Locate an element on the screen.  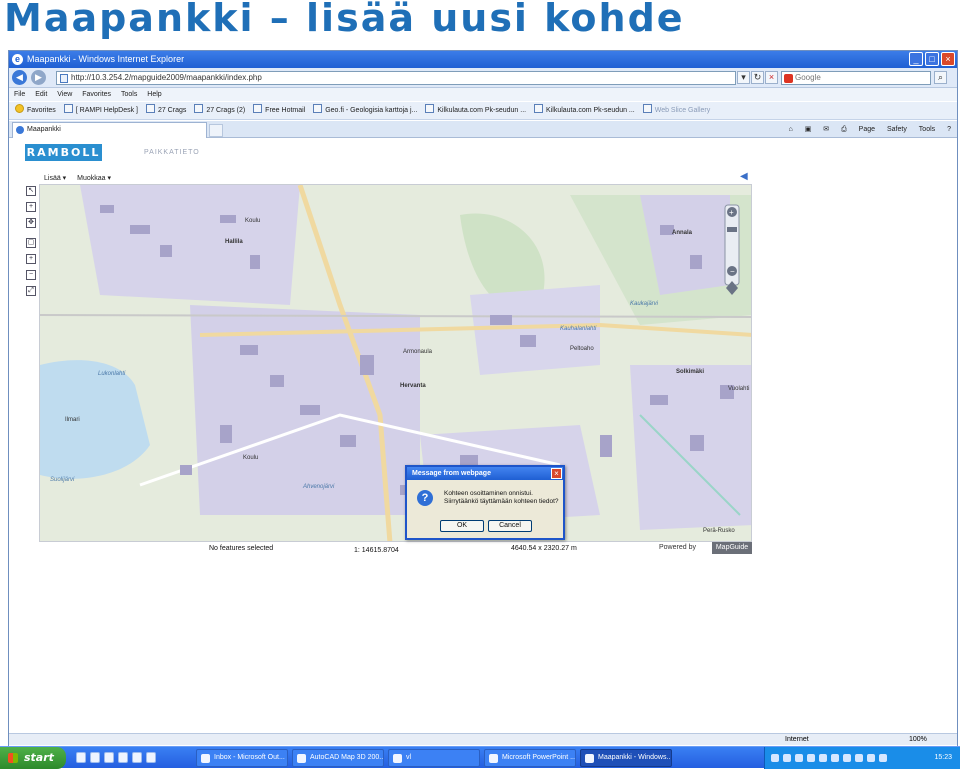
stop-icon: × is located at coordinates (771, 77).